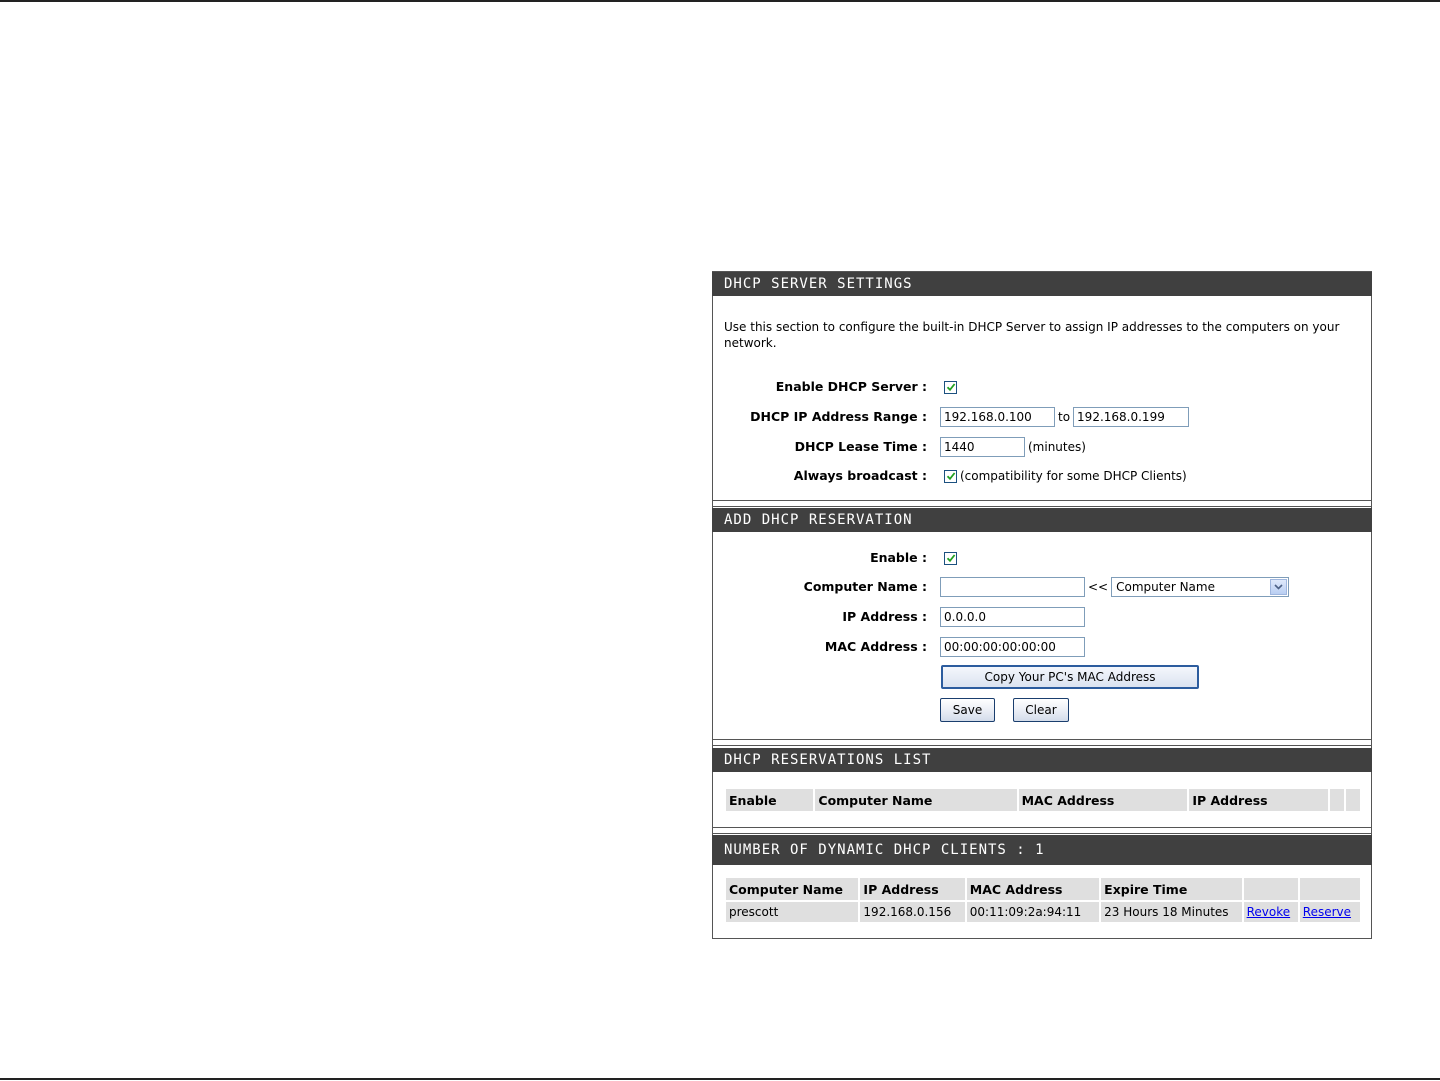  What do you see at coordinates (720, 1079) in the screenshot?
I see `bottom-rule` at bounding box center [720, 1079].